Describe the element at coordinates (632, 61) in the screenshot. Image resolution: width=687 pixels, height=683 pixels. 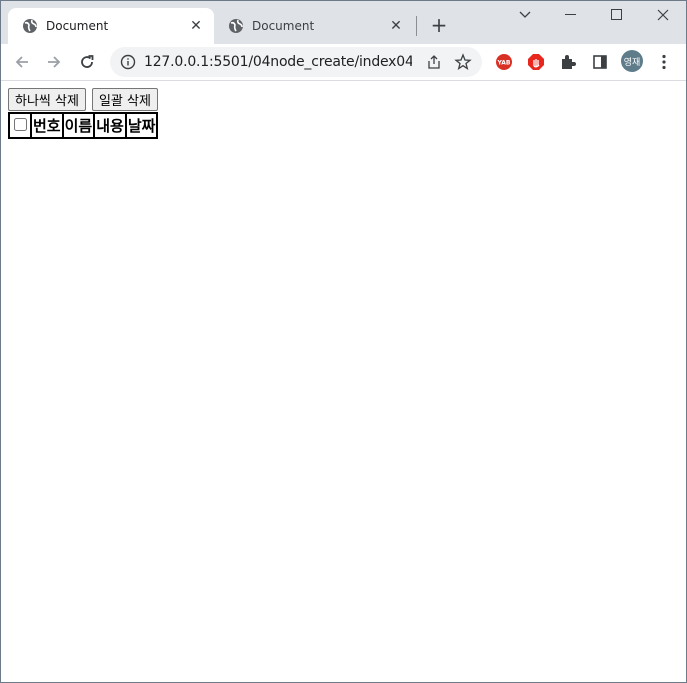
I see `profile-avatar: 영재` at that location.